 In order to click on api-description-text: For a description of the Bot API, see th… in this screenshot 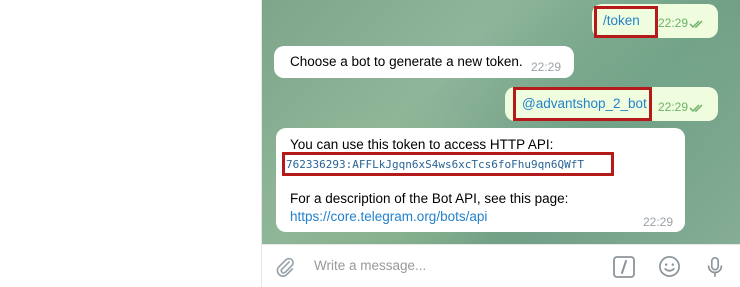, I will do `click(429, 198)`.